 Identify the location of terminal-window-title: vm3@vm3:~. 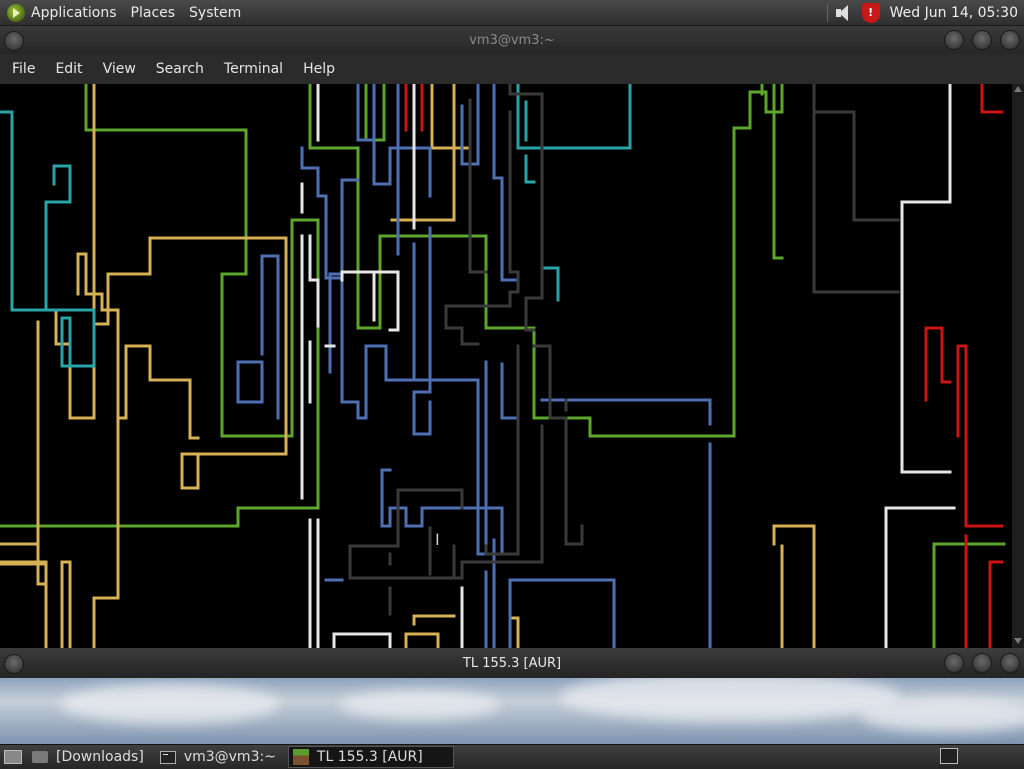
(512, 40).